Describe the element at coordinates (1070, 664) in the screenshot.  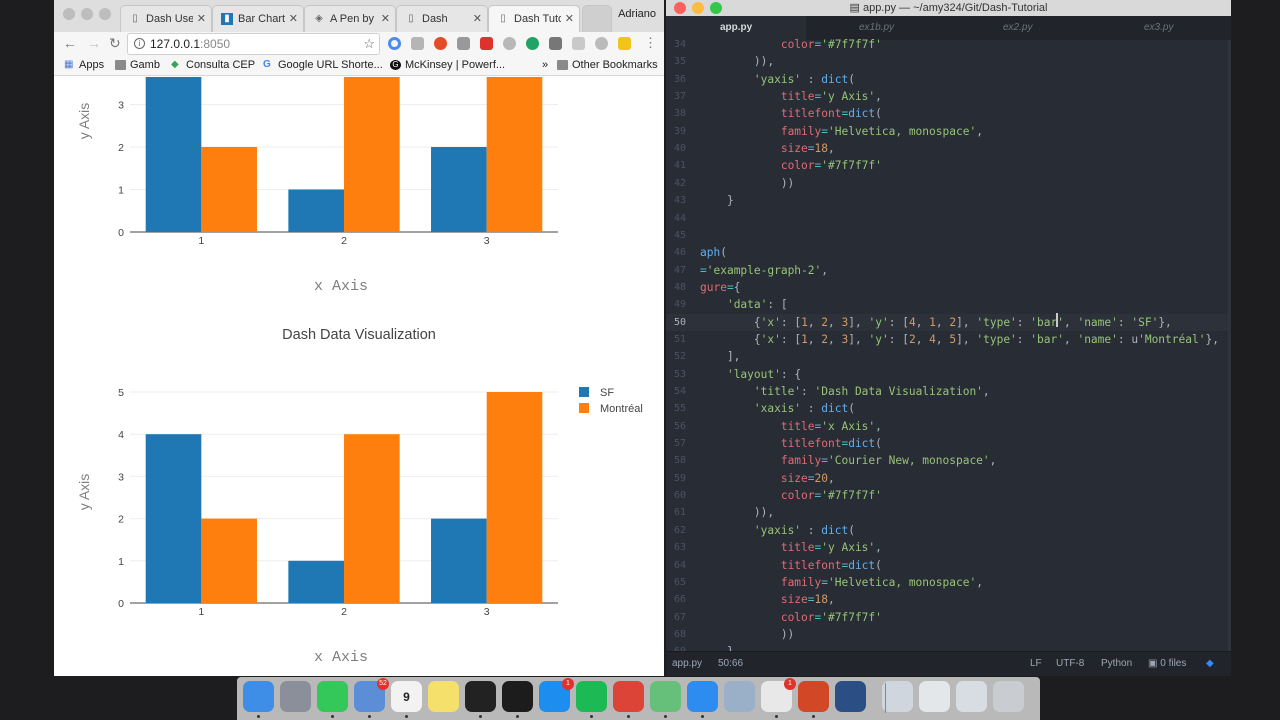
I see `status-encoding: UTF-8` at that location.